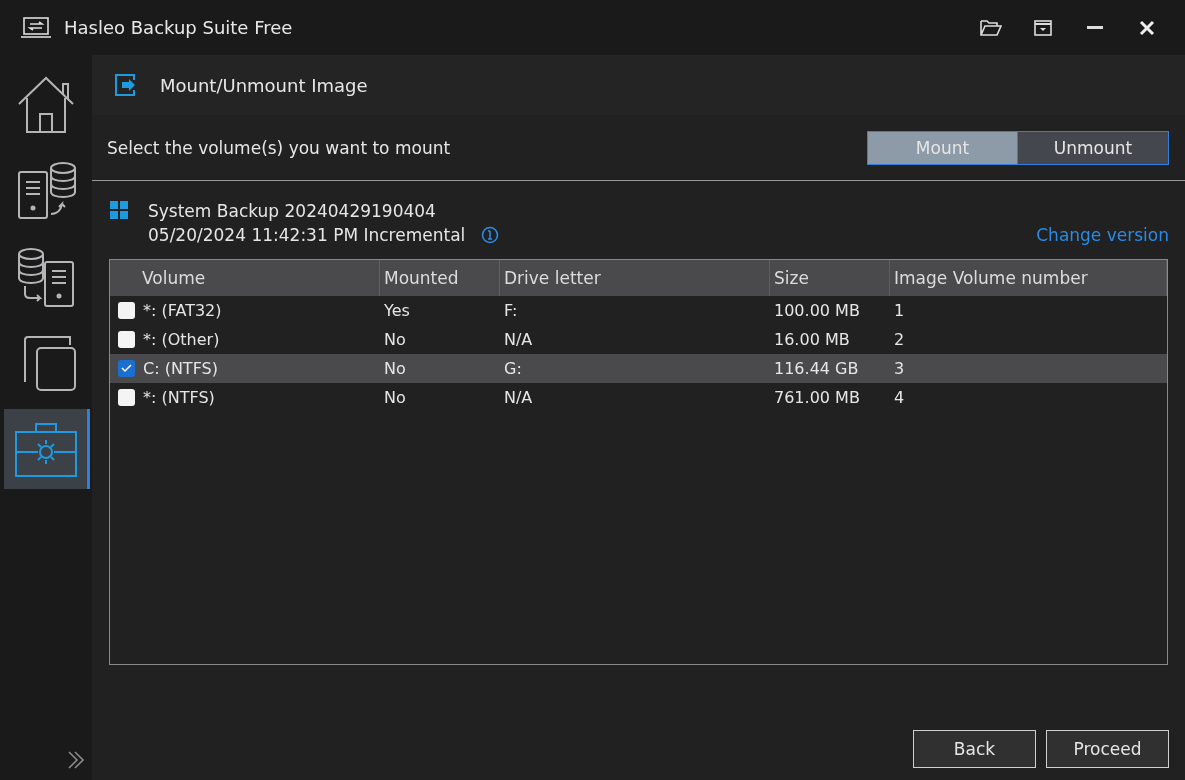 This screenshot has height=780, width=1185. I want to click on backup-details: 05/20/2024 11:42:31 PM Incremental, so click(307, 235).